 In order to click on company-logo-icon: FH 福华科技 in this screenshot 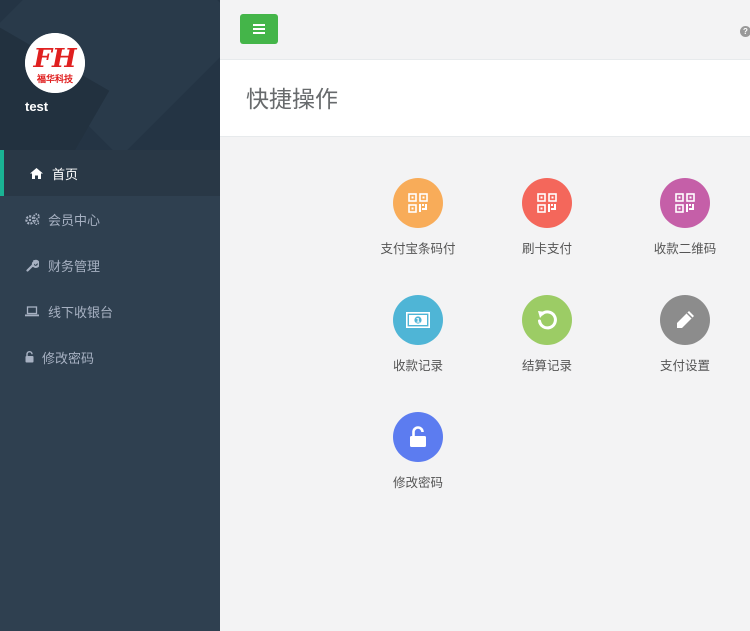, I will do `click(55, 63)`.